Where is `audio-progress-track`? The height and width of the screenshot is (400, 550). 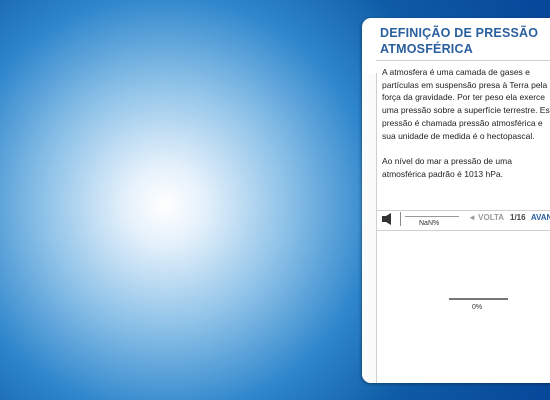
audio-progress-track is located at coordinates (432, 216).